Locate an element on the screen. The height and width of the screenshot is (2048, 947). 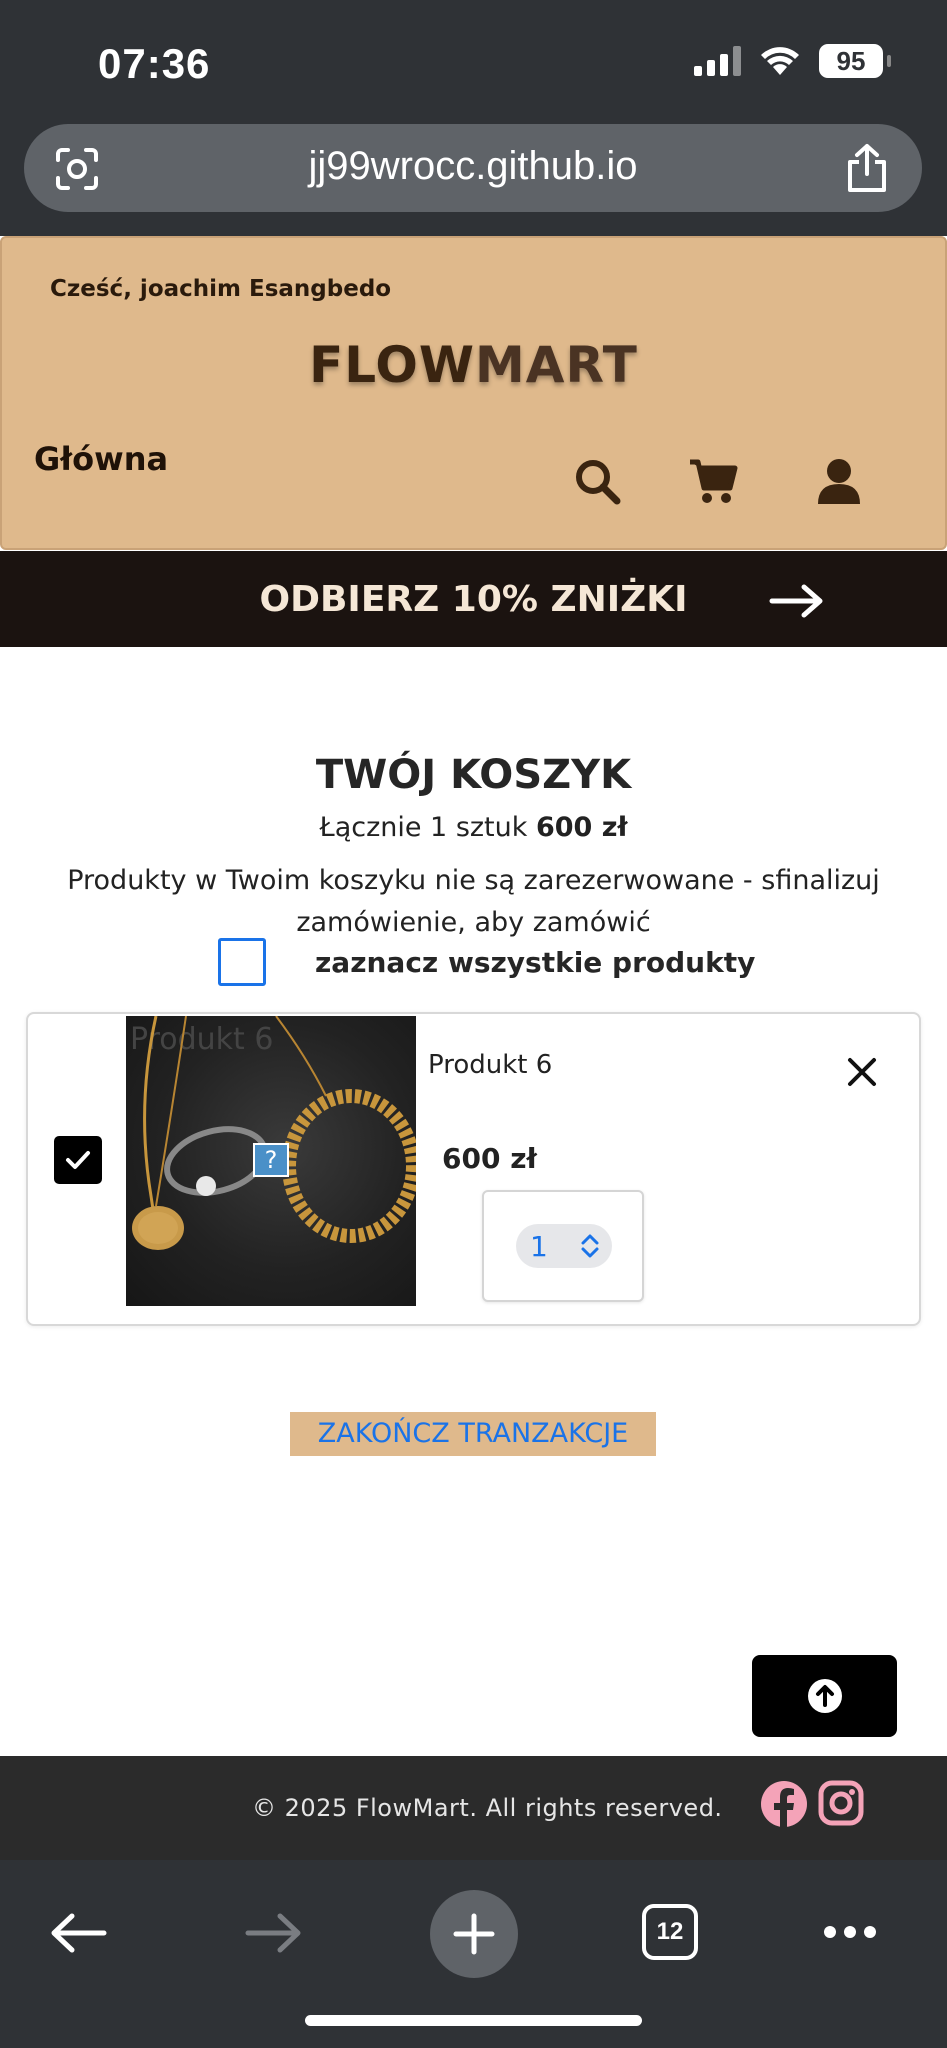
logo-part-1: FLOW is located at coordinates (392, 365).